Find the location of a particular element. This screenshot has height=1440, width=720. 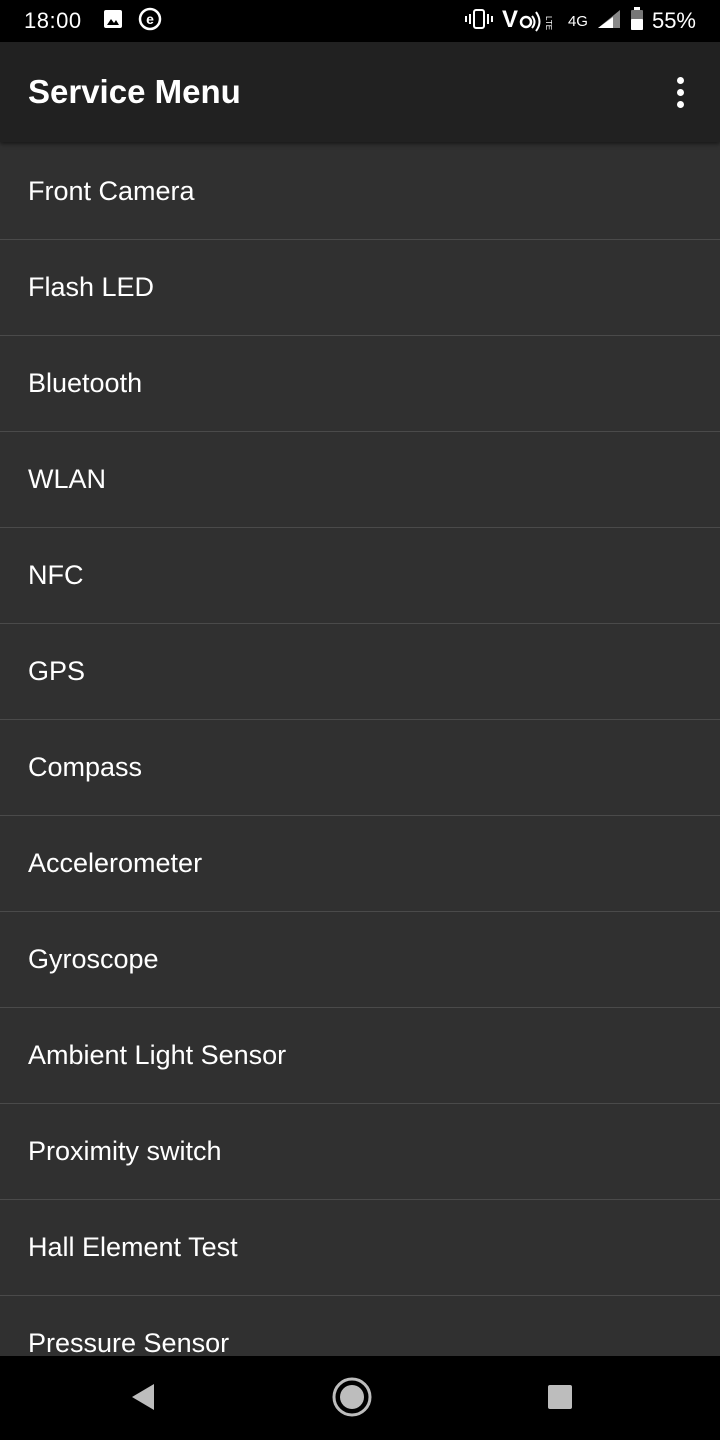

status-system-icons: V LTE 4G 55% is located at coordinates (580, 21).